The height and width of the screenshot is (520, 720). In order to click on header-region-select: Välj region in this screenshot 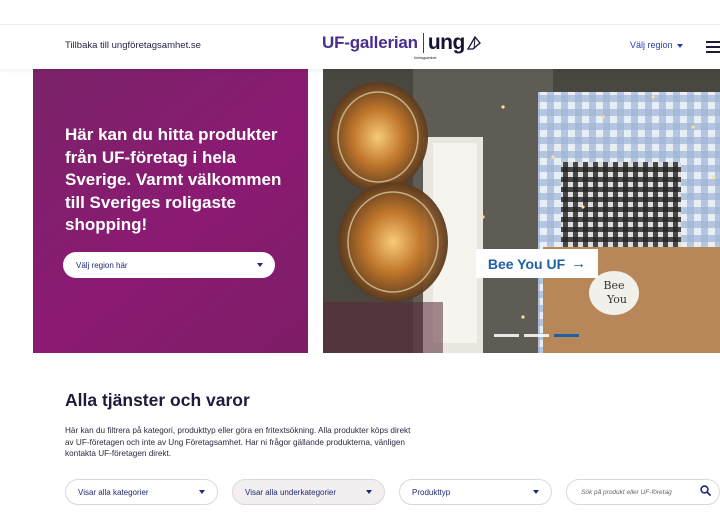, I will do `click(656, 45)`.